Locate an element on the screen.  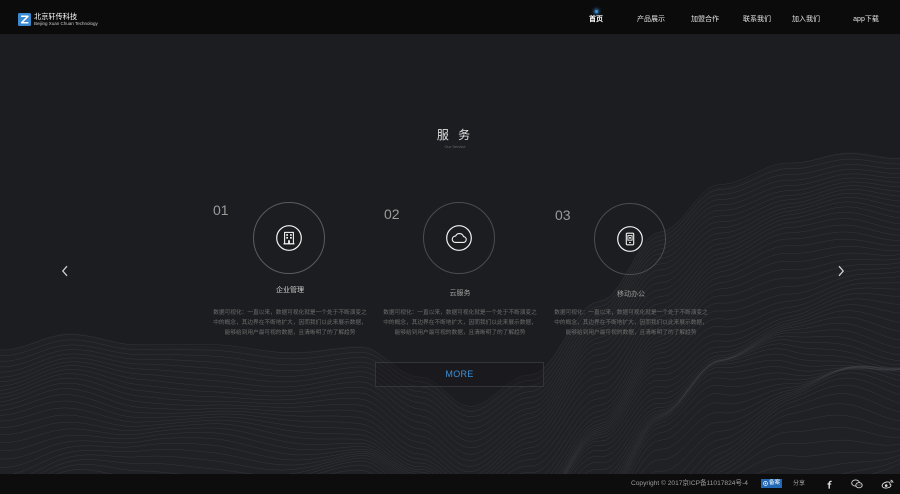
nav-item-franchise: 加盟合作 is located at coordinates (705, 20).